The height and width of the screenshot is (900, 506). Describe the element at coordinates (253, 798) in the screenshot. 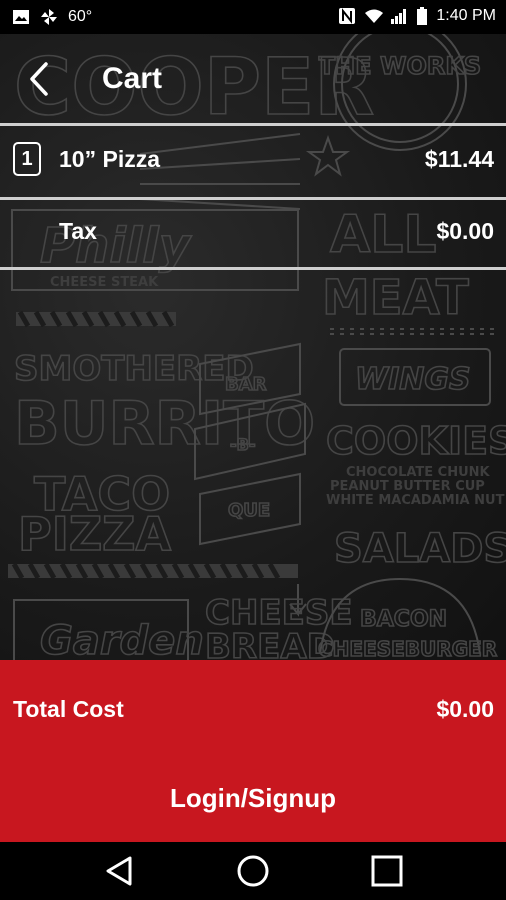

I see `login-signup-button: Login/Signup` at that location.